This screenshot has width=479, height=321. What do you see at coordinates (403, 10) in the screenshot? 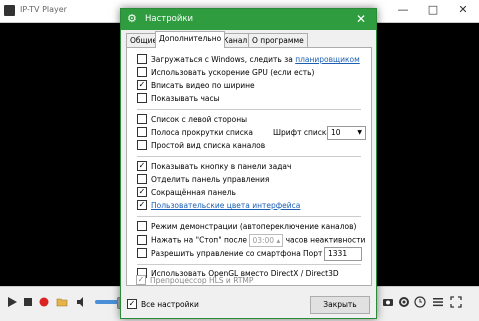
I see `minimize-icon: —` at bounding box center [403, 10].